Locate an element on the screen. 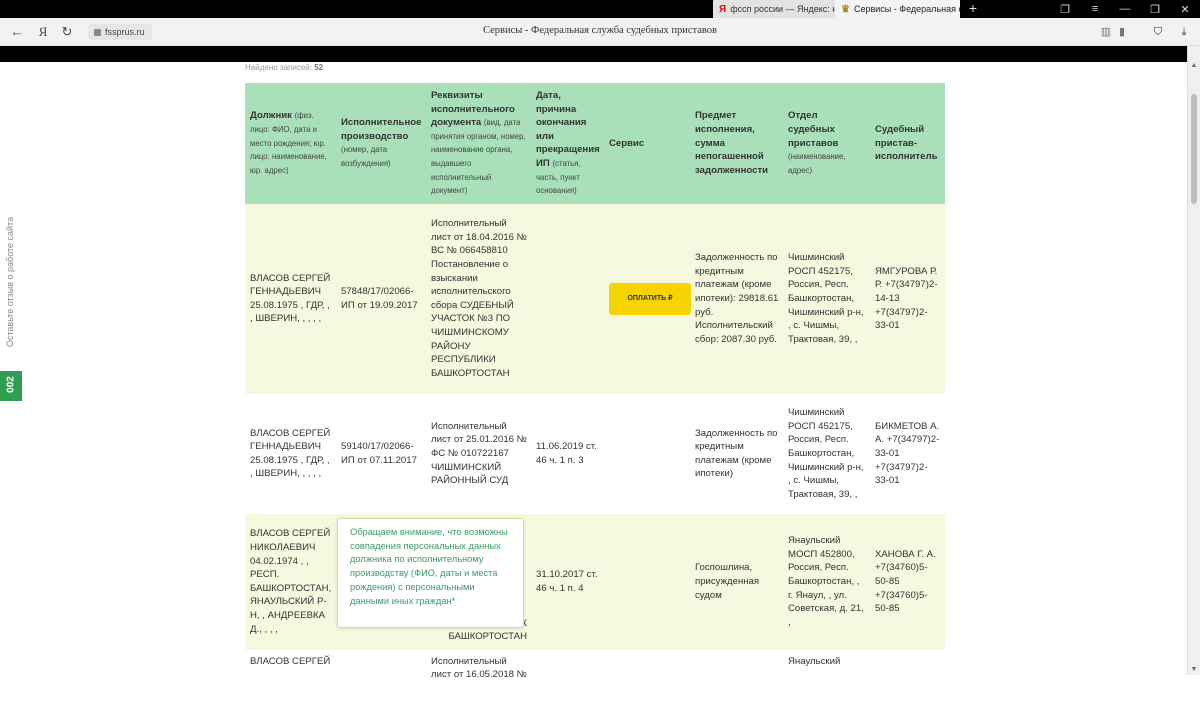 Image resolution: width=1200 pixels, height=710 pixels. url-field: fssprus.ru is located at coordinates (120, 32).